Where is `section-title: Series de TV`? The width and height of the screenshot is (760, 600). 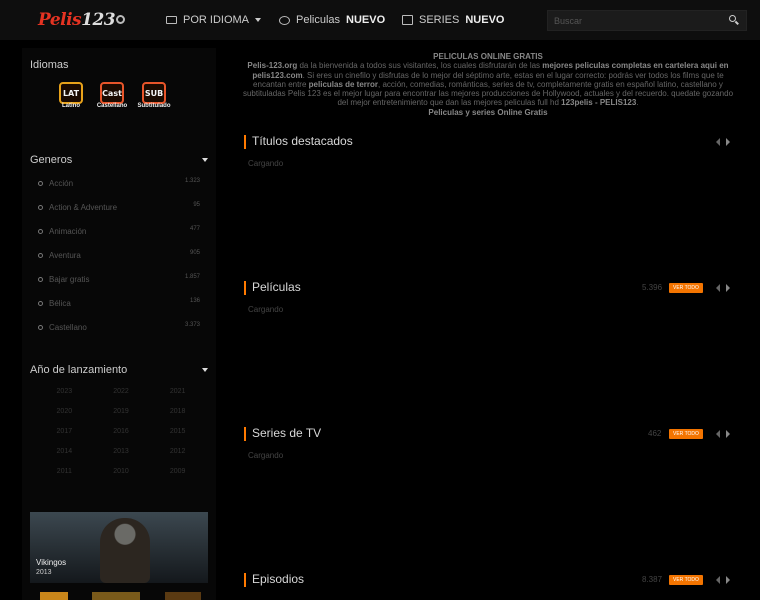
section-title: Series de TV is located at coordinates (287, 433).